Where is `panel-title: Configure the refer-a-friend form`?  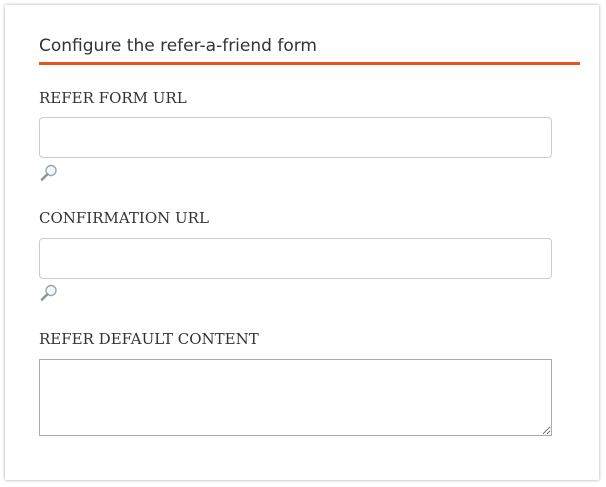 panel-title: Configure the refer-a-friend form is located at coordinates (178, 46).